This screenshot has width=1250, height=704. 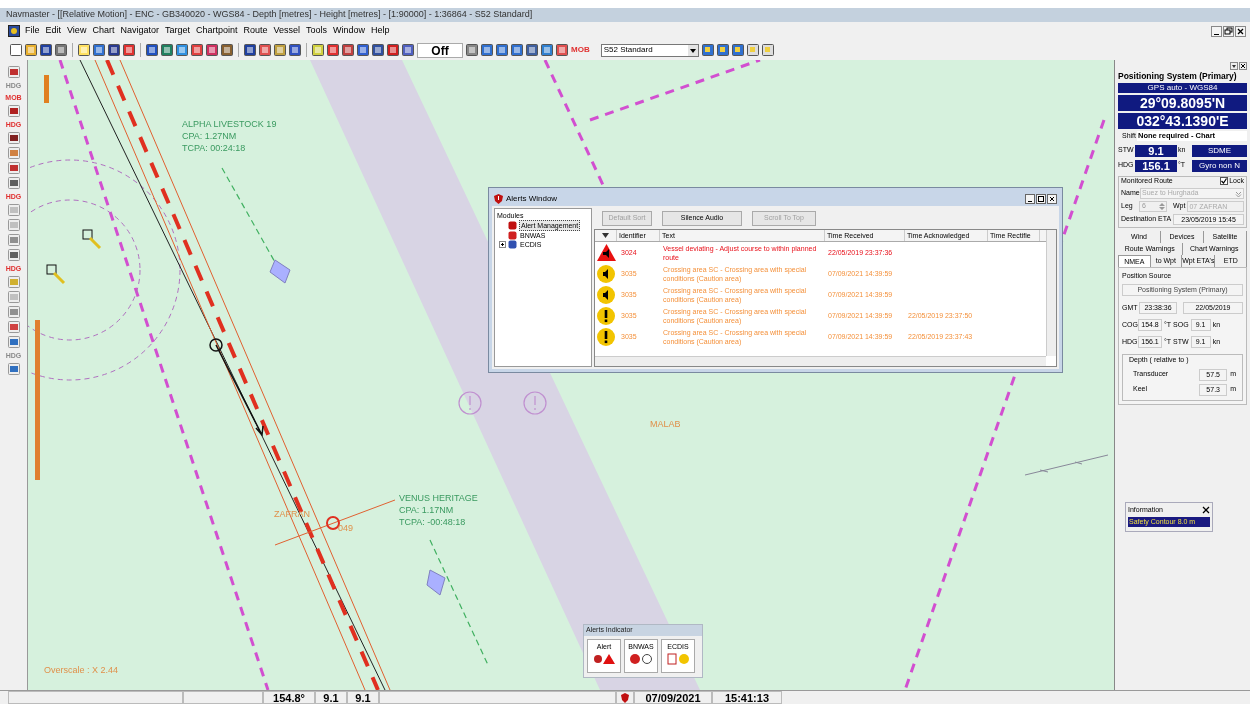 What do you see at coordinates (333, 523) in the screenshot?
I see `waypoint-marker` at bounding box center [333, 523].